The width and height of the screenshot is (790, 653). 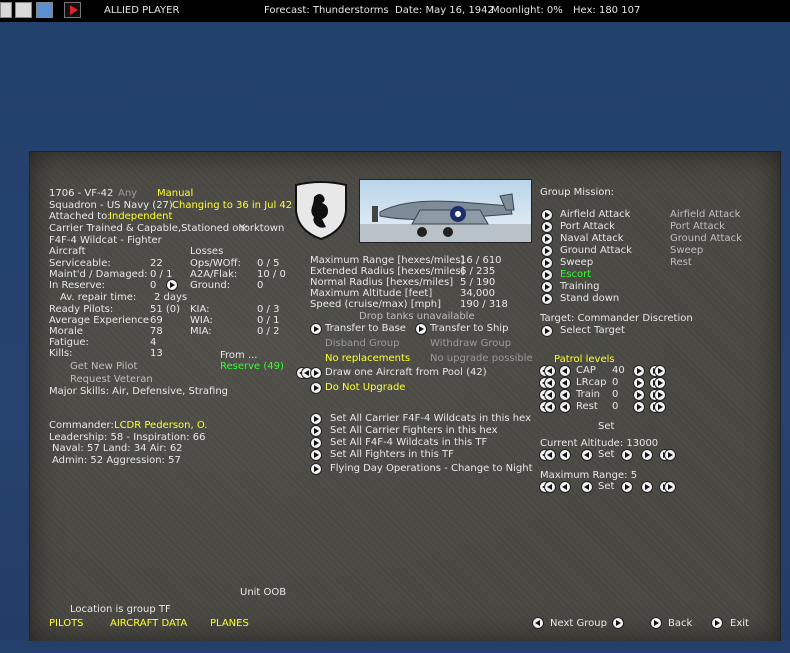 What do you see at coordinates (23, 10) in the screenshot?
I see `report-icon` at bounding box center [23, 10].